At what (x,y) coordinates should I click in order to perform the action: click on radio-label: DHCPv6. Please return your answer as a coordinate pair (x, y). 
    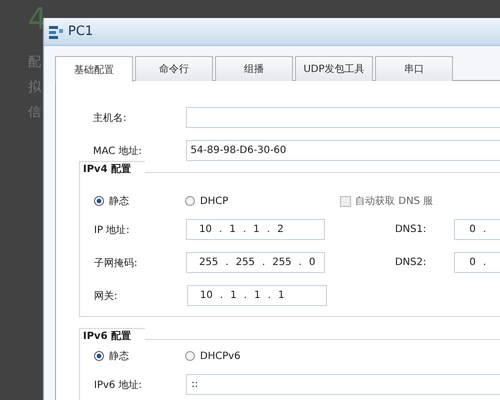
    Looking at the image, I should click on (220, 356).